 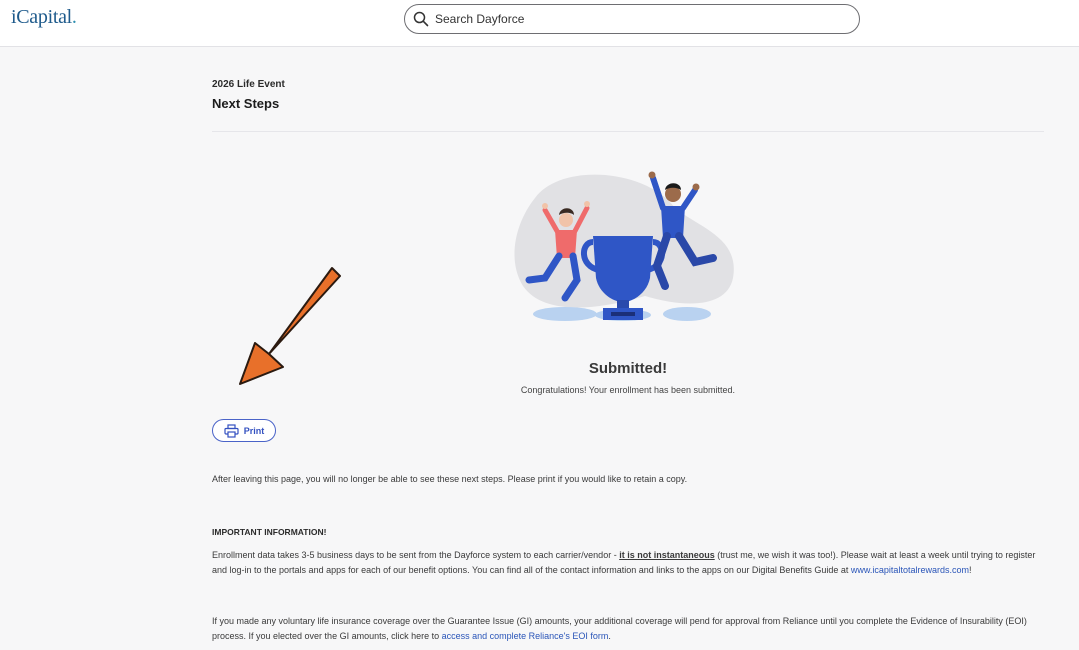 I want to click on top-bar: iCapital., so click(x=539, y=23).